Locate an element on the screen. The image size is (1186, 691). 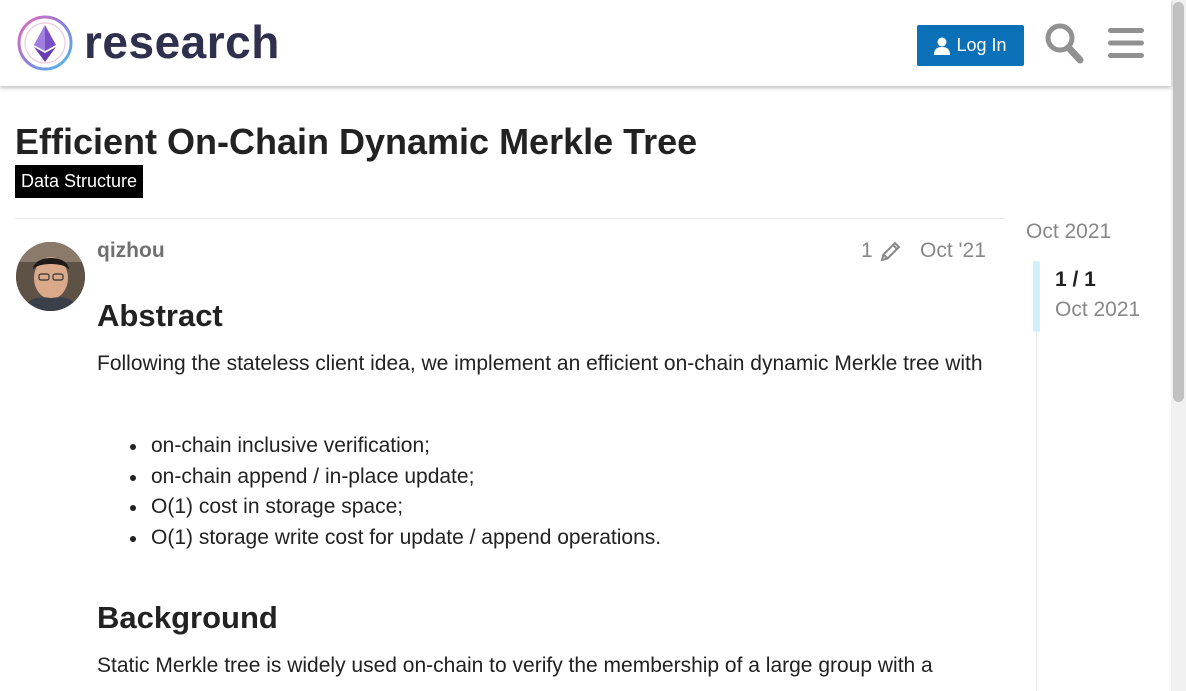
site-header: research Log In is located at coordinates (585, 43).